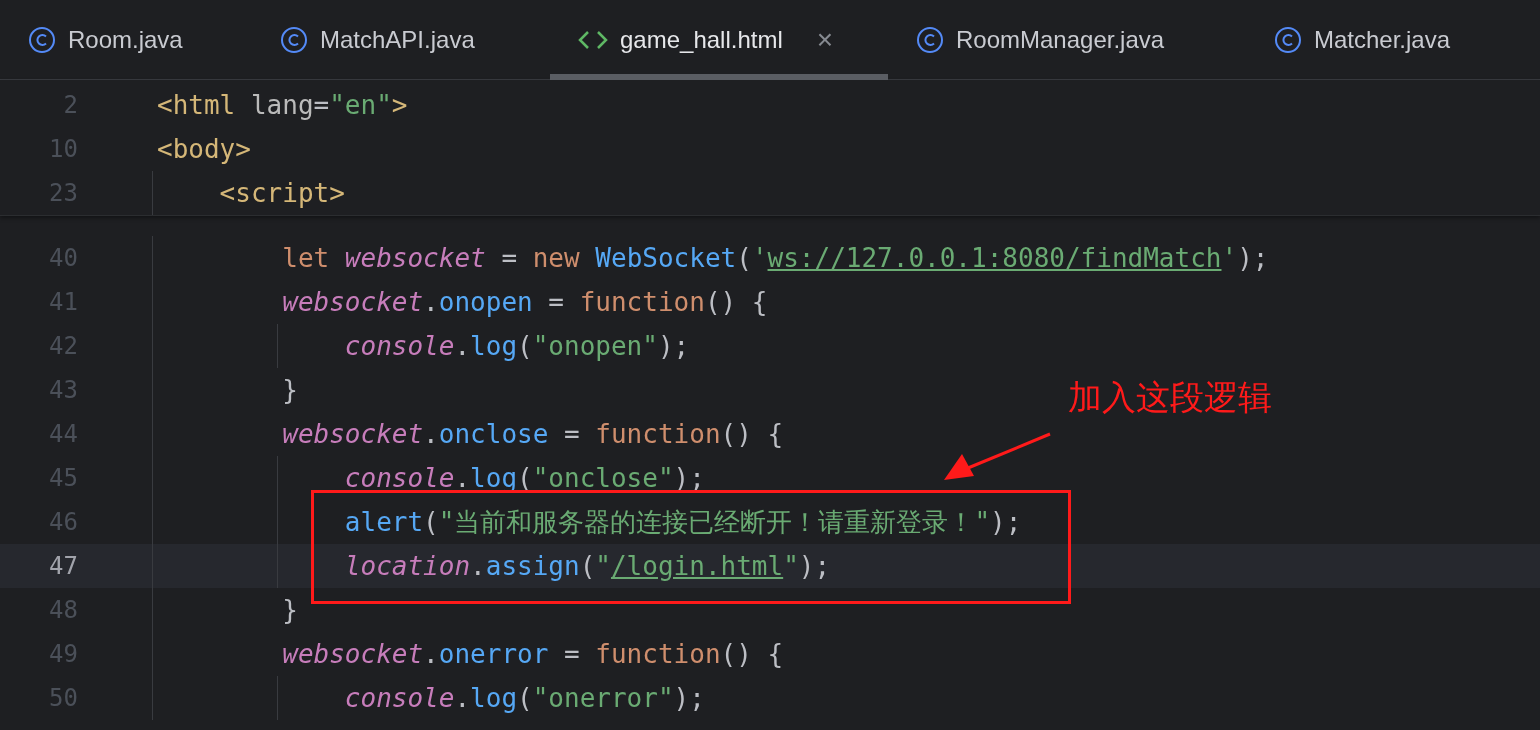  I want to click on code-line: websocket.onopen = function() {, so click(525, 302).